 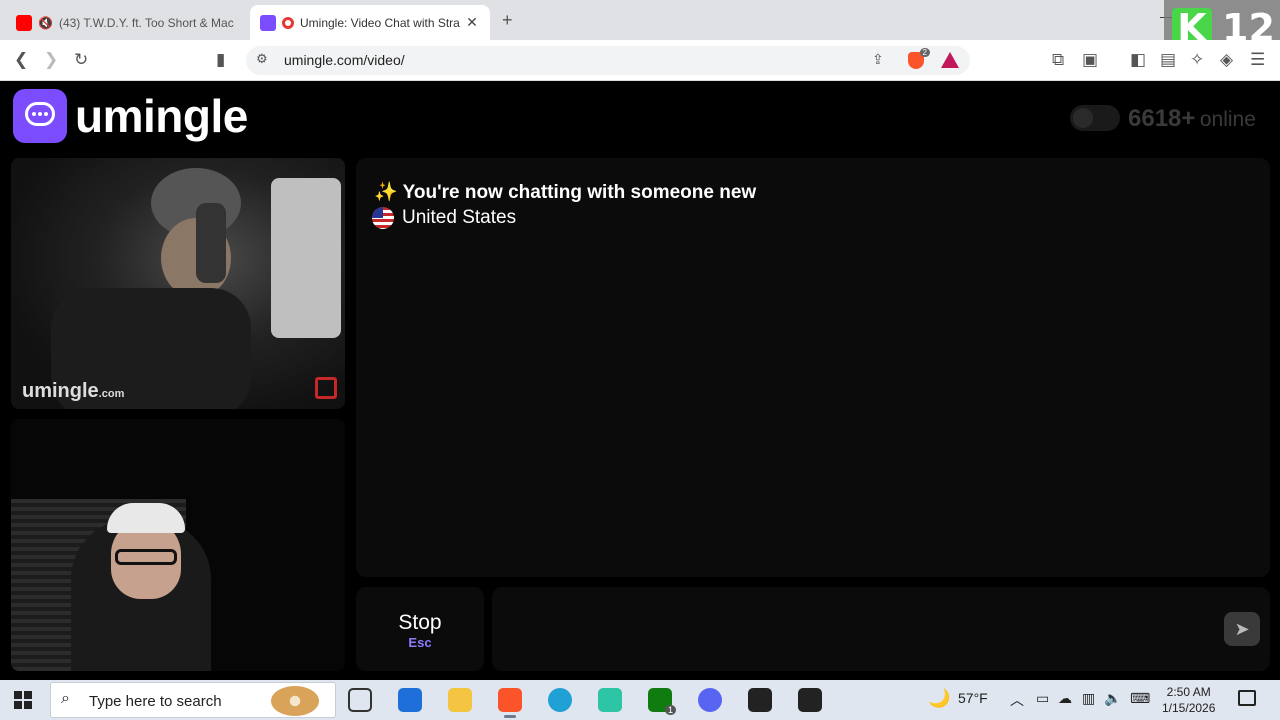 I want to click on send-icon: ➤, so click(x=1242, y=628).